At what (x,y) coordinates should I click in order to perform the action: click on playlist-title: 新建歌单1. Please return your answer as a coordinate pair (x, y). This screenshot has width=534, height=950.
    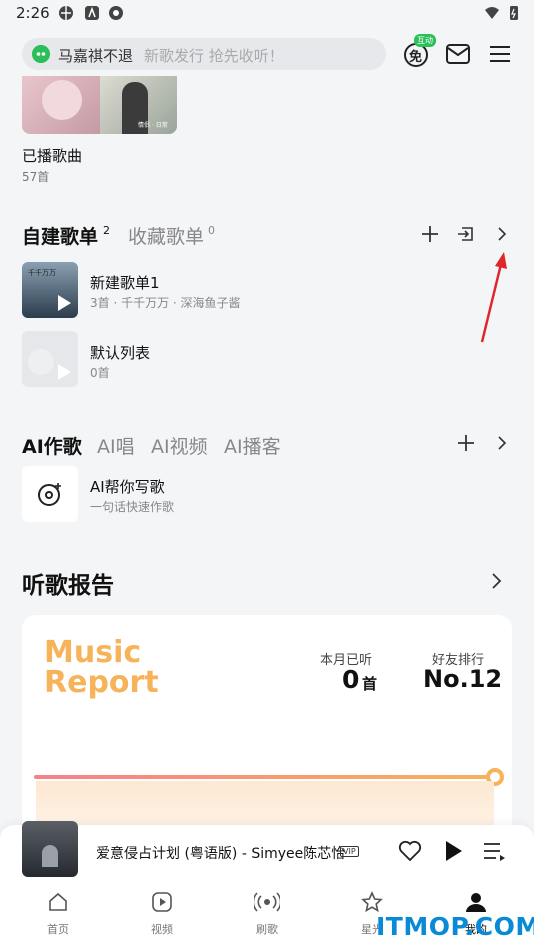
    Looking at the image, I should click on (125, 282).